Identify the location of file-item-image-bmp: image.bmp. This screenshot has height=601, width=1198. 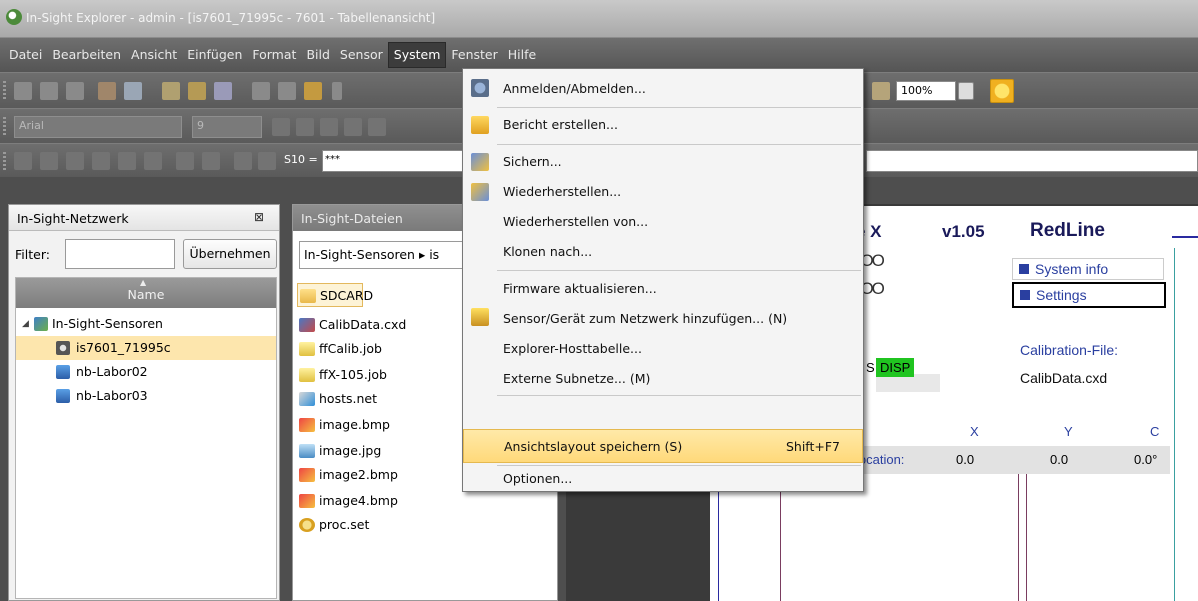
(392, 425).